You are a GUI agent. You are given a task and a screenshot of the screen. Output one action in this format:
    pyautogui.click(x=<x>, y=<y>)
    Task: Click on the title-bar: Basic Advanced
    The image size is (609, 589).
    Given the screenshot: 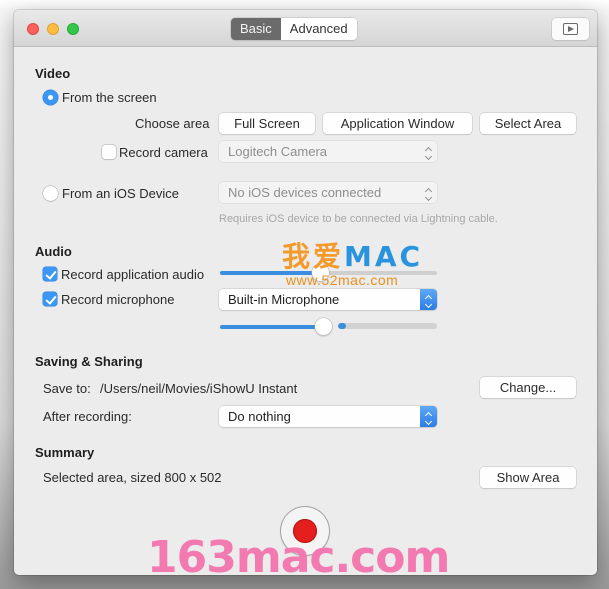 What is the action you would take?
    pyautogui.click(x=305, y=28)
    